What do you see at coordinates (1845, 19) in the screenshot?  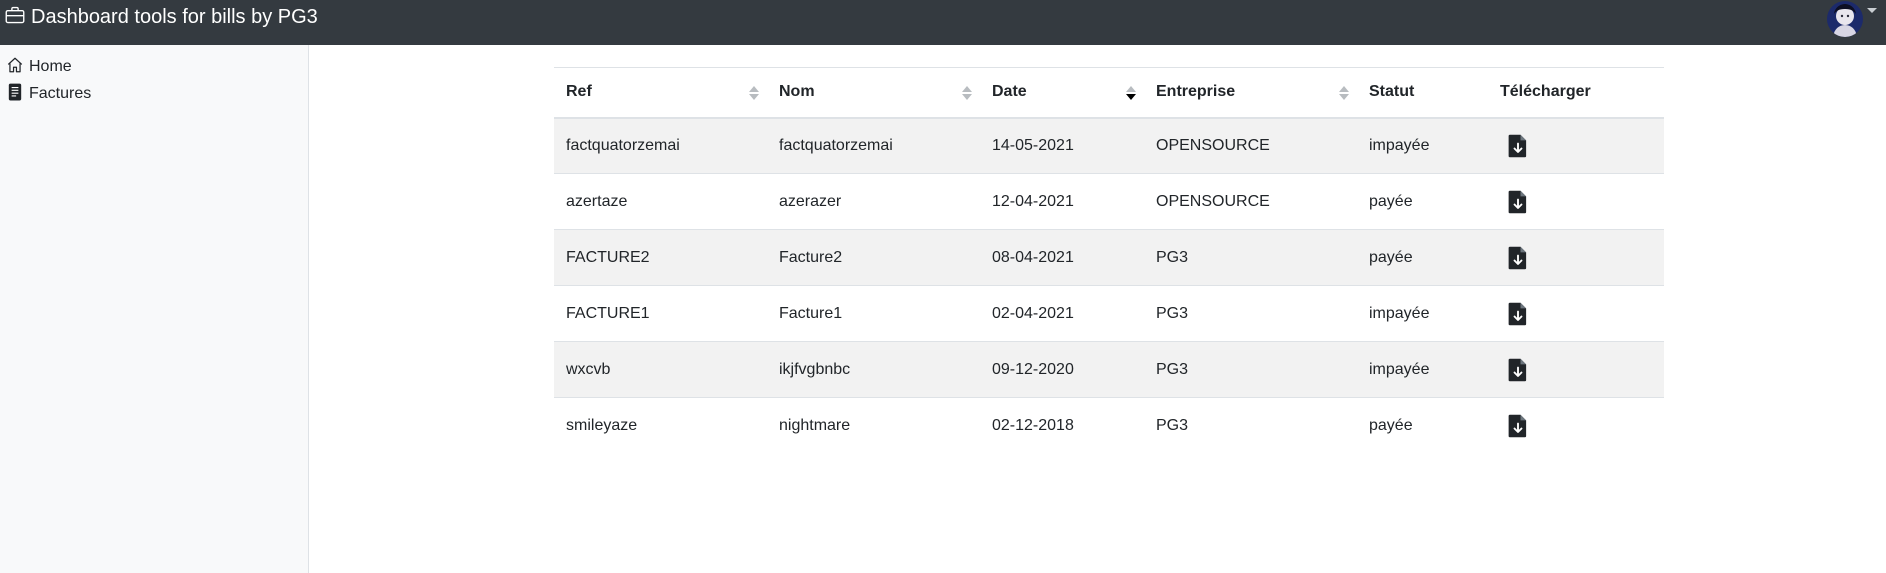 I see `user-avatar` at bounding box center [1845, 19].